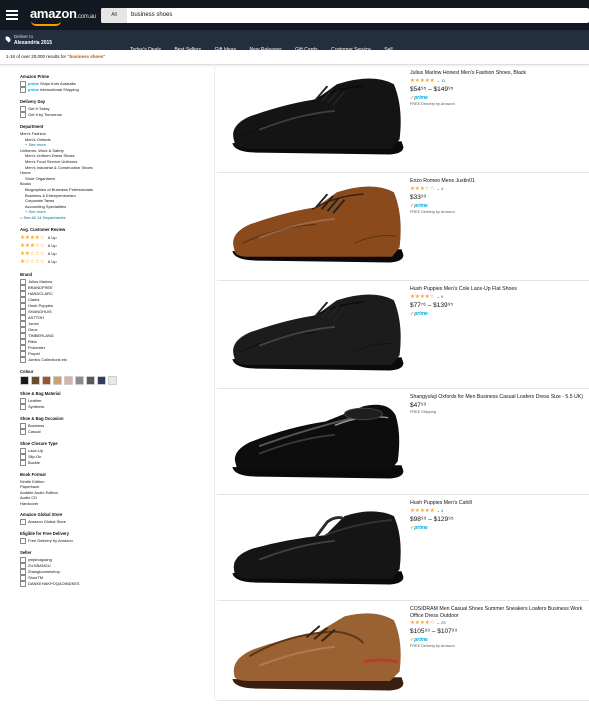 This screenshot has width=589, height=705. What do you see at coordinates (115, 218) in the screenshot?
I see `see-more-link: < See All 14 Departments` at bounding box center [115, 218].